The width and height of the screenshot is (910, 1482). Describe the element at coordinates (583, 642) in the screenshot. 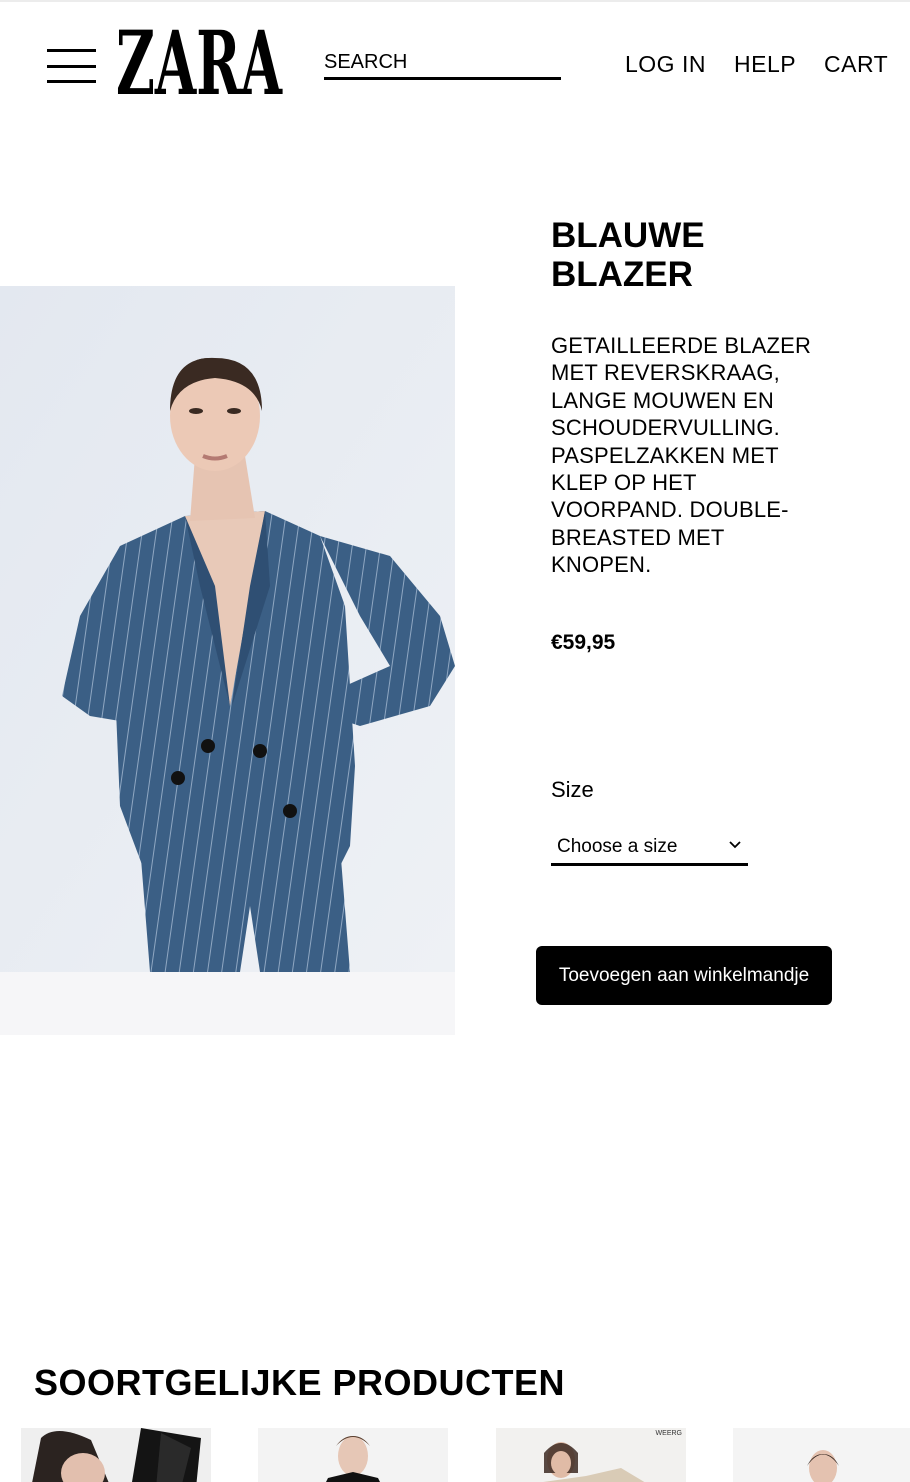

I see `product-price: €59,95` at that location.